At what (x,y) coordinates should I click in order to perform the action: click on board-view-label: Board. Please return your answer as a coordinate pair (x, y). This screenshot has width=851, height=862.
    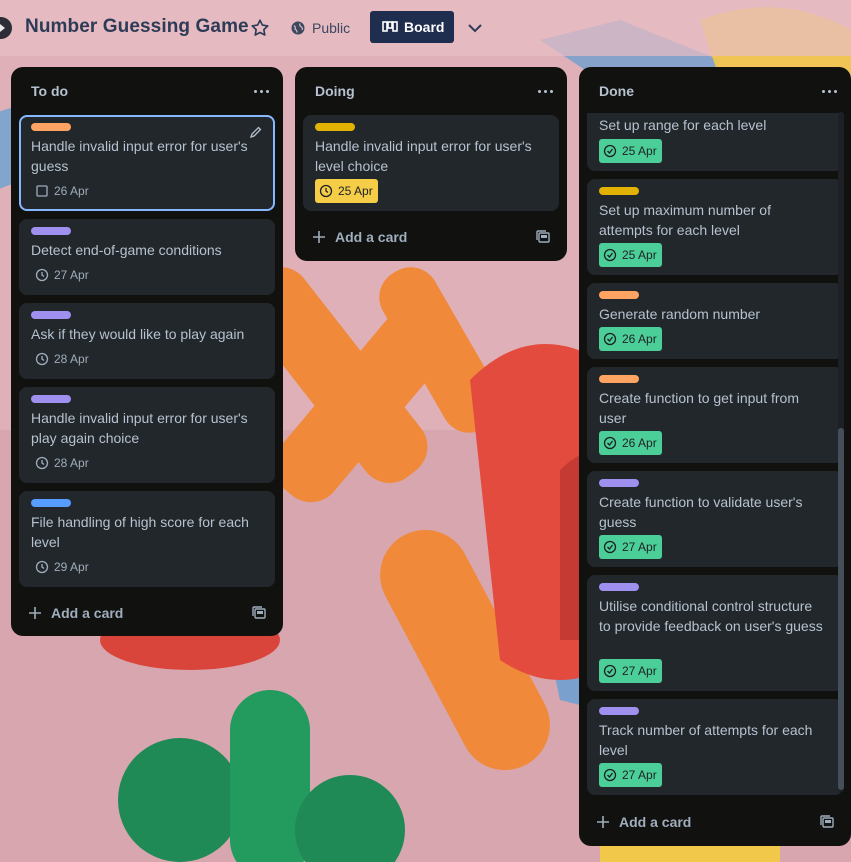
    Looking at the image, I should click on (424, 27).